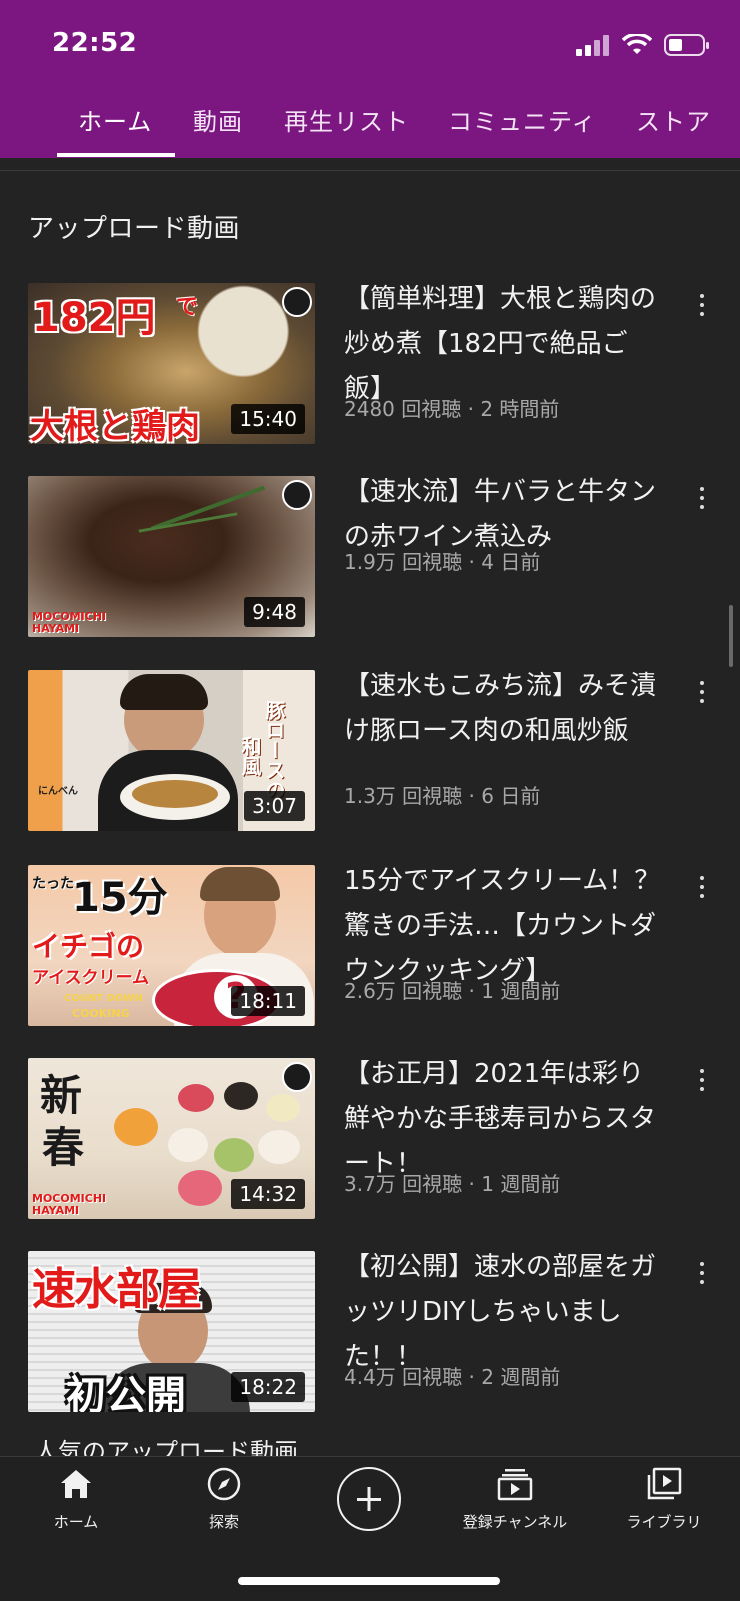 This screenshot has width=740, height=1601. I want to click on subscriptions-icon, so click(515, 1485).